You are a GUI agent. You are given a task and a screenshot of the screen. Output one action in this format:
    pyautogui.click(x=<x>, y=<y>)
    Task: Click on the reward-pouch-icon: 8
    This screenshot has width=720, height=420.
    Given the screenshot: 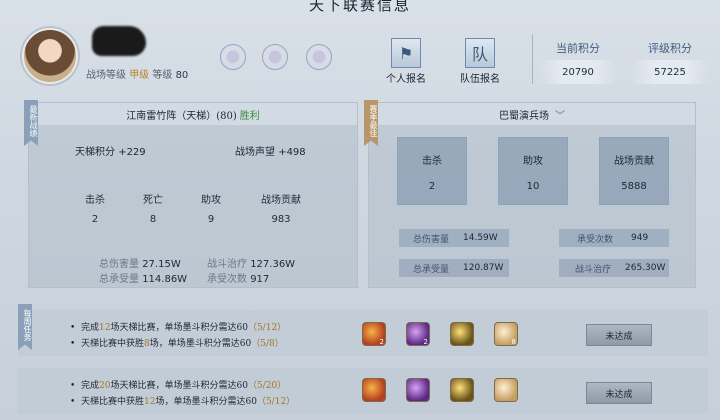 What is the action you would take?
    pyautogui.click(x=506, y=334)
    